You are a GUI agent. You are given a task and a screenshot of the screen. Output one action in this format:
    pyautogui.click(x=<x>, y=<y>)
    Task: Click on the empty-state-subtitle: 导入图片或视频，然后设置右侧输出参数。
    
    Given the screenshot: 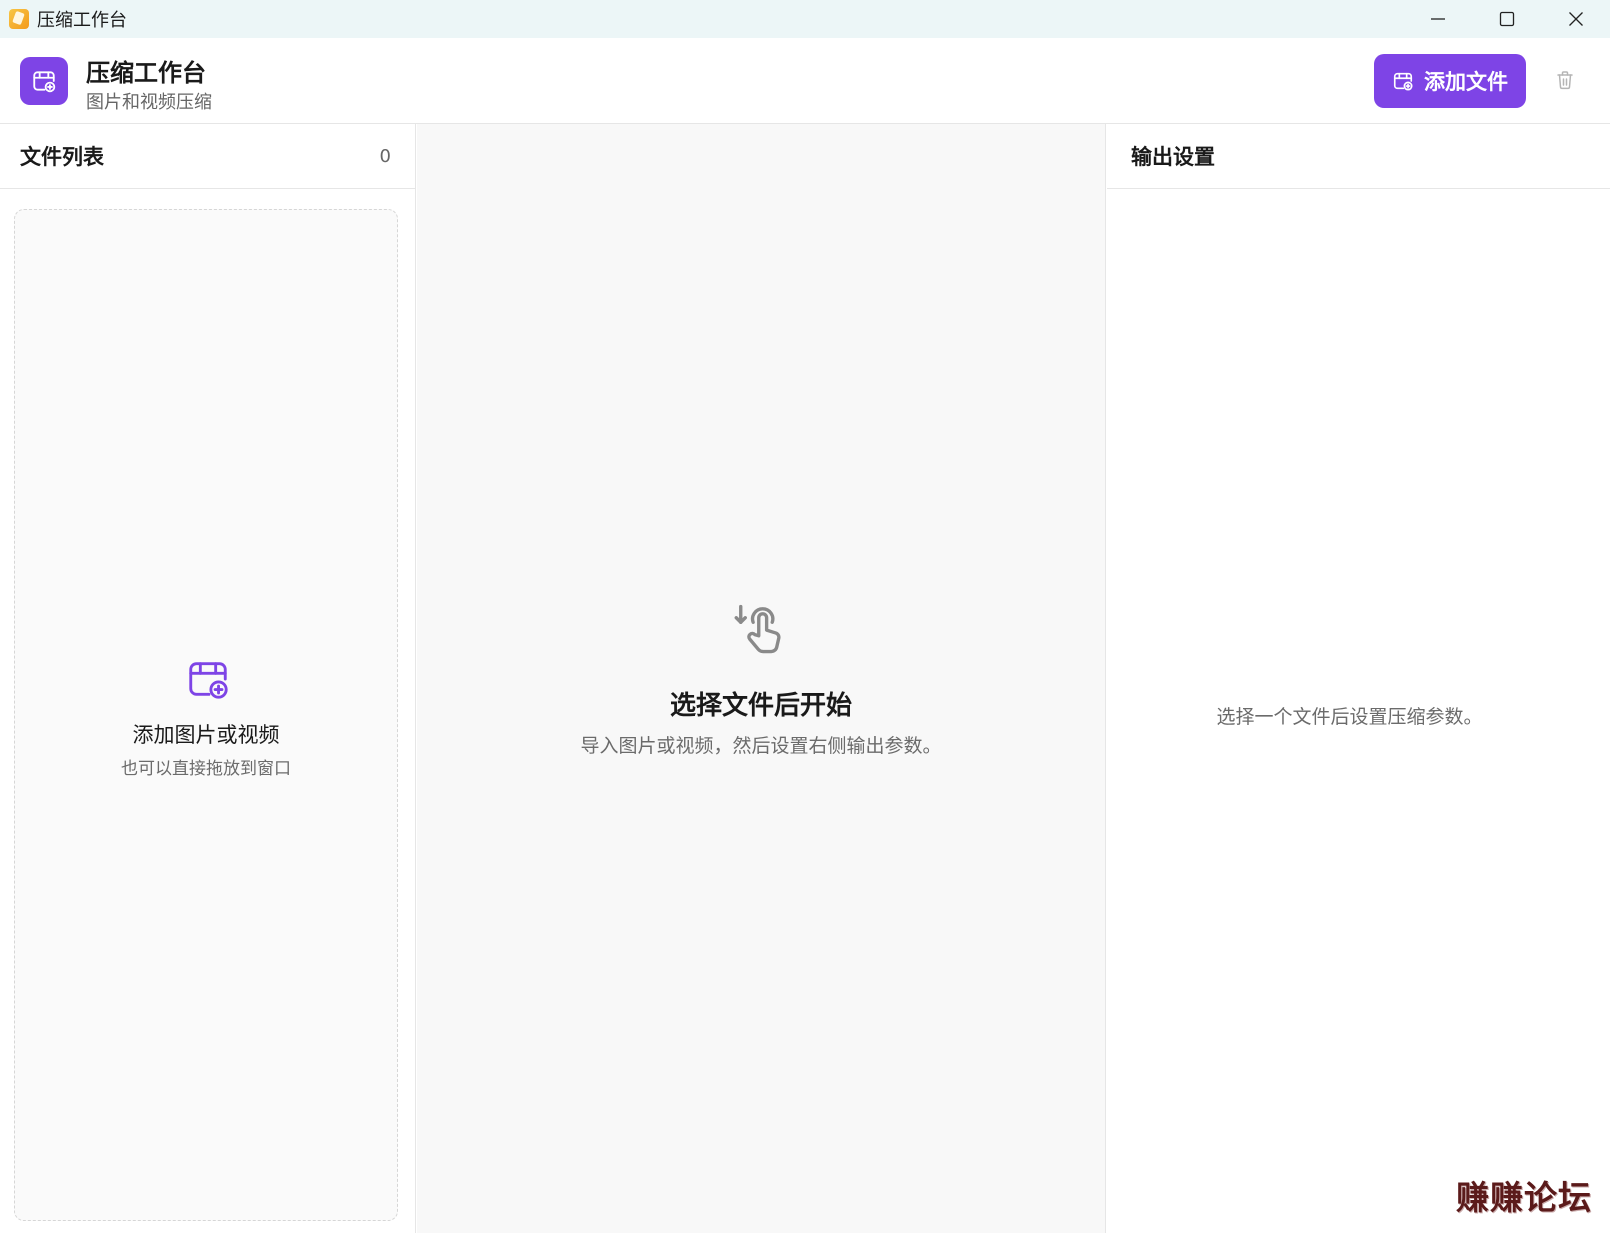 What is the action you would take?
    pyautogui.click(x=761, y=746)
    